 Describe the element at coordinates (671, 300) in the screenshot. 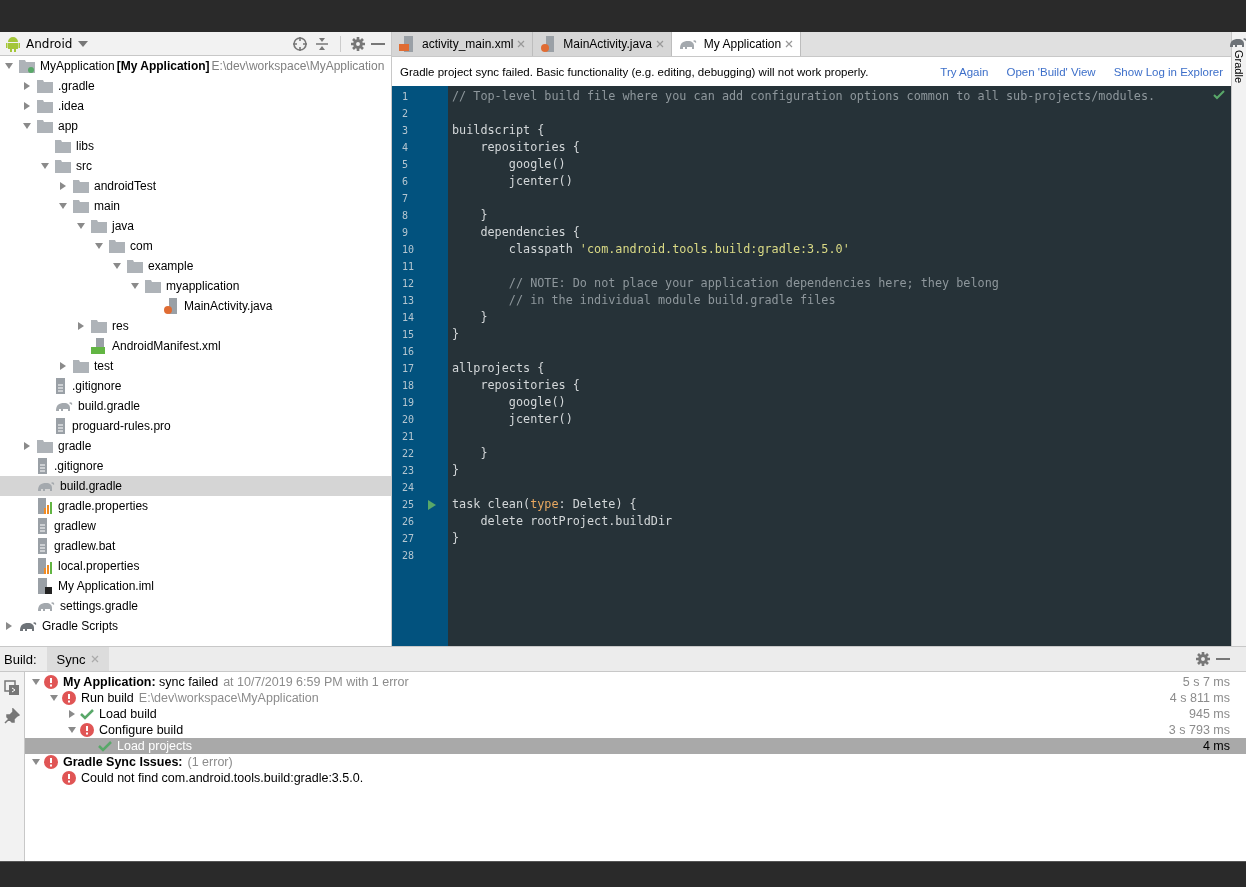

I see `code-line: // in the individual module build.gradle files` at that location.